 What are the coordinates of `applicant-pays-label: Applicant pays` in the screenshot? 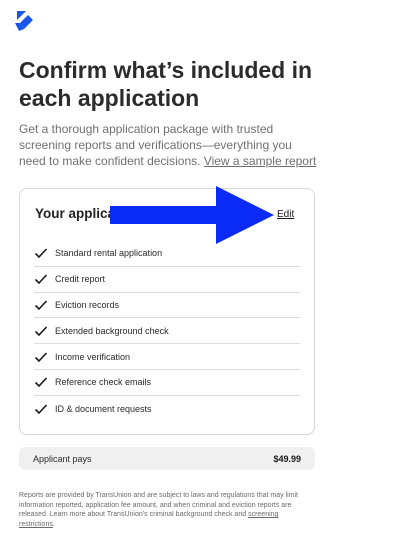 It's located at (62, 458).